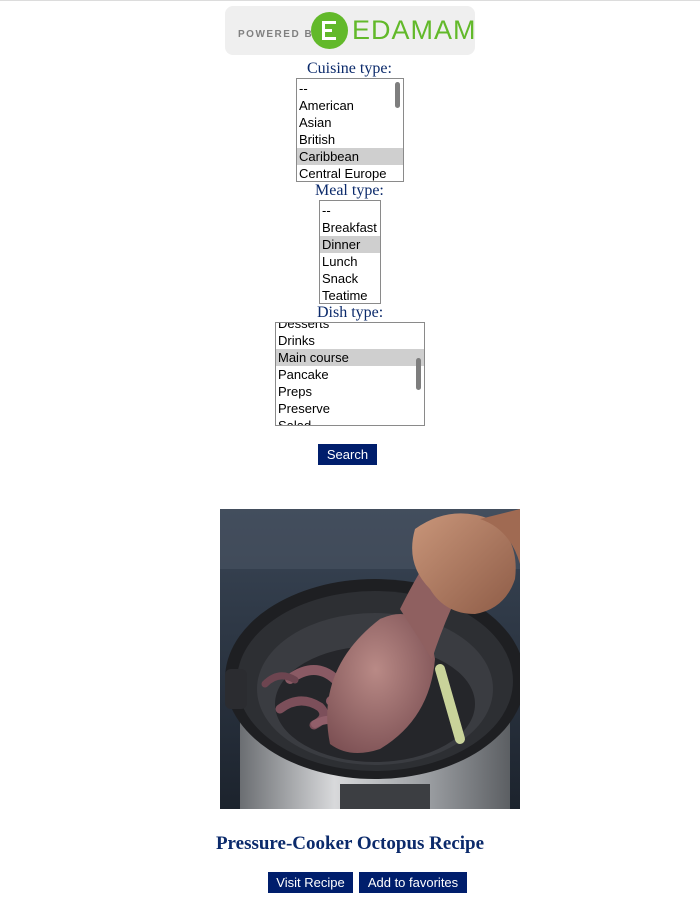 The width and height of the screenshot is (700, 901). What do you see at coordinates (397, 95) in the screenshot?
I see `cuisine-scrollbar` at bounding box center [397, 95].